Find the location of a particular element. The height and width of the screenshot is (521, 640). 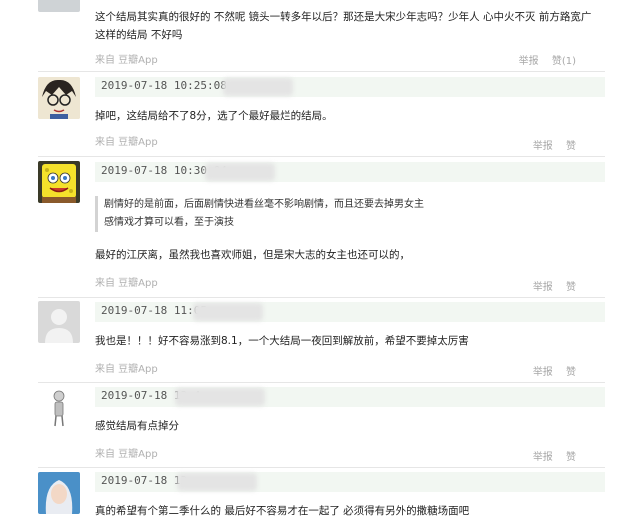

default-avatar-icon is located at coordinates (59, 322).